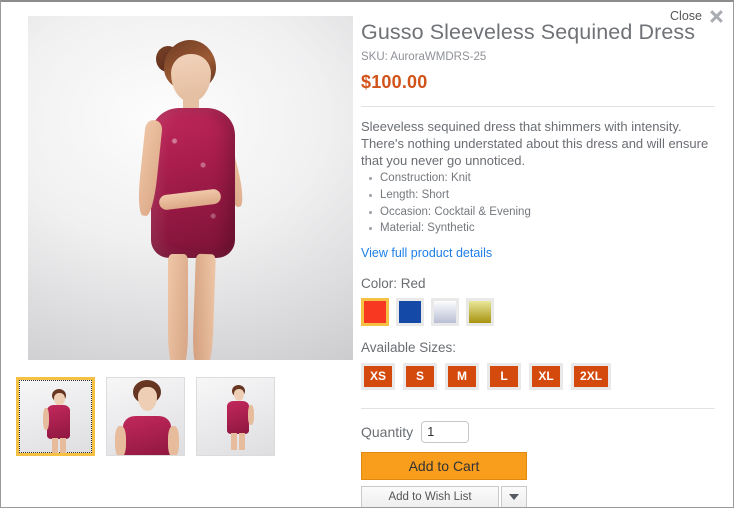 The image size is (734, 508). I want to click on product-sku: SKU: AuroraWMDRS-25, so click(424, 56).